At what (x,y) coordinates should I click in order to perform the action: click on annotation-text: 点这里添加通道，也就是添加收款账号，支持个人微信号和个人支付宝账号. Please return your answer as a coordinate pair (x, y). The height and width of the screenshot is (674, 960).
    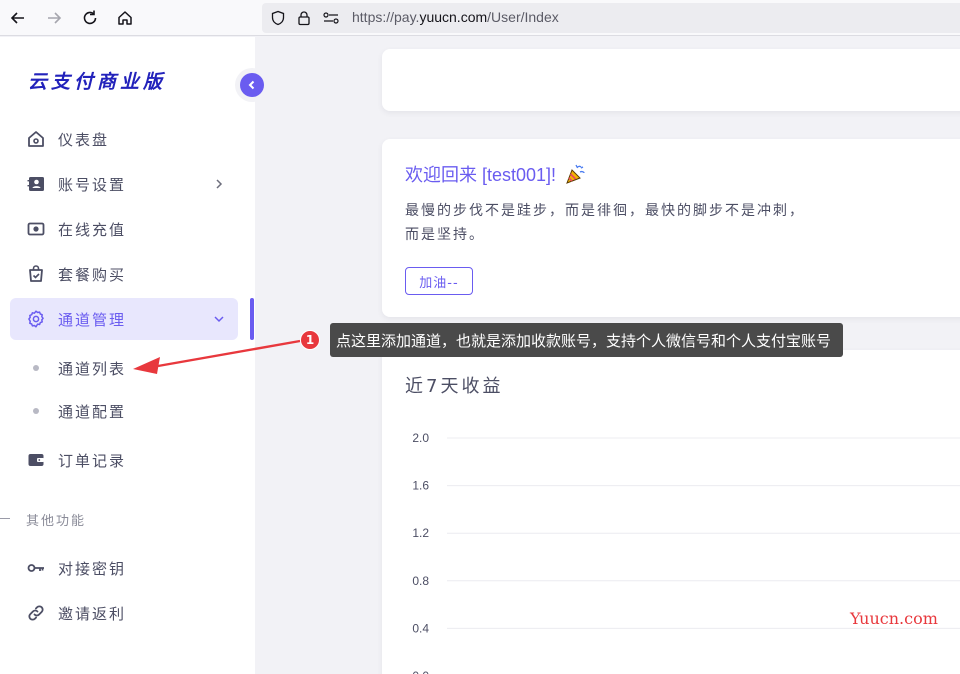
    Looking at the image, I should click on (584, 340).